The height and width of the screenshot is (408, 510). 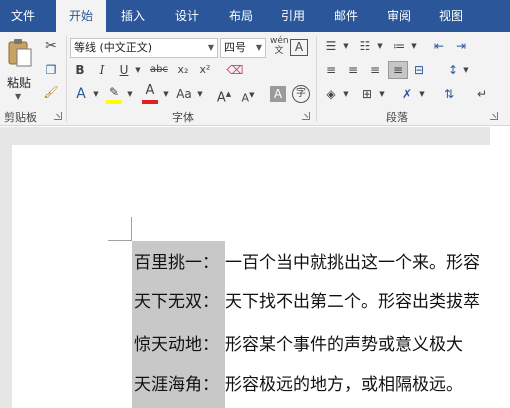 I want to click on multilevel-list-icon: ≔, so click(x=399, y=46).